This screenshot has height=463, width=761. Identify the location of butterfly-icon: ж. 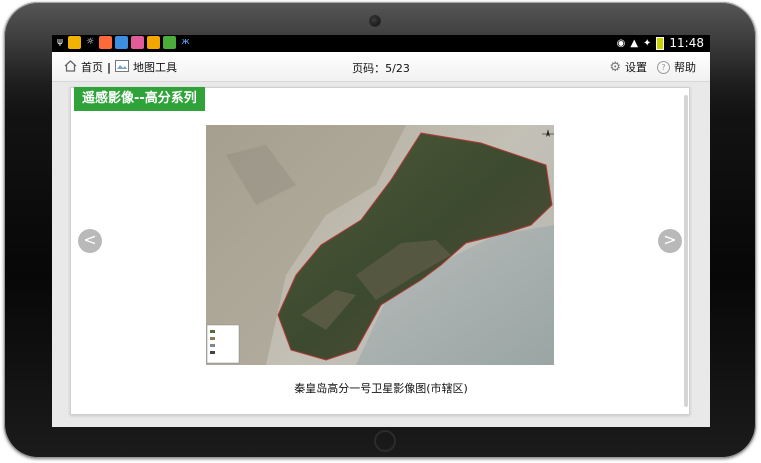
(185, 42).